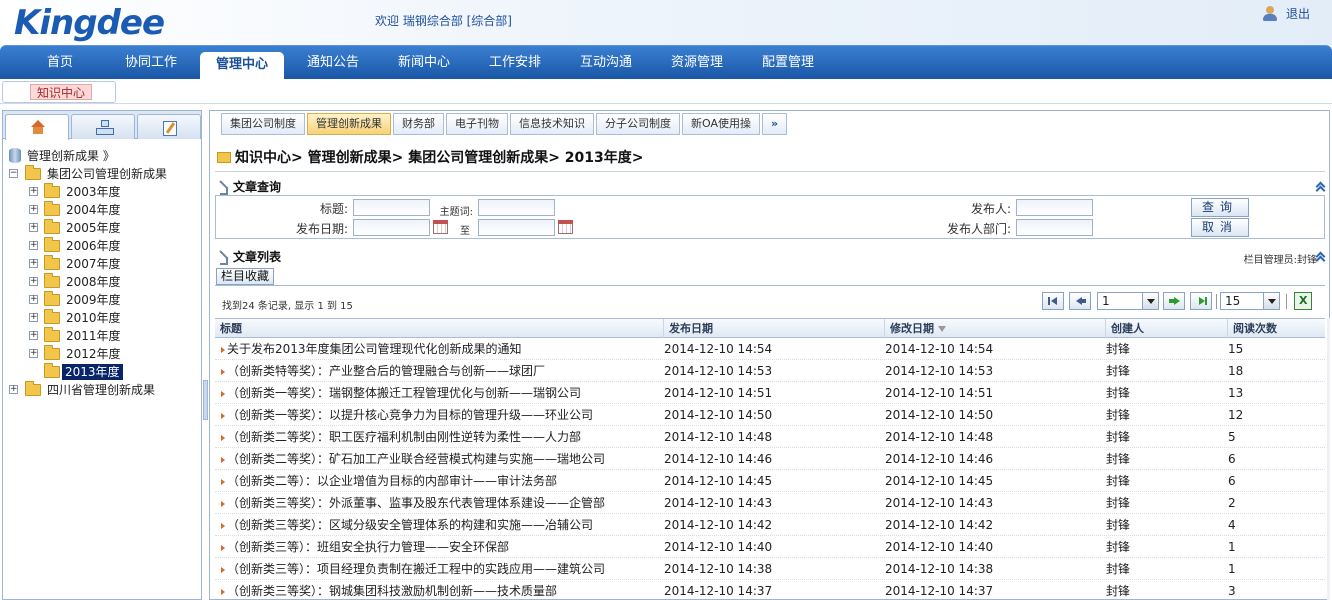 The image size is (1332, 600). I want to click on row-title-text: （创新类三等奖）：区域分级安全管理体系的构建和实施——冶辅公司, so click(410, 525).